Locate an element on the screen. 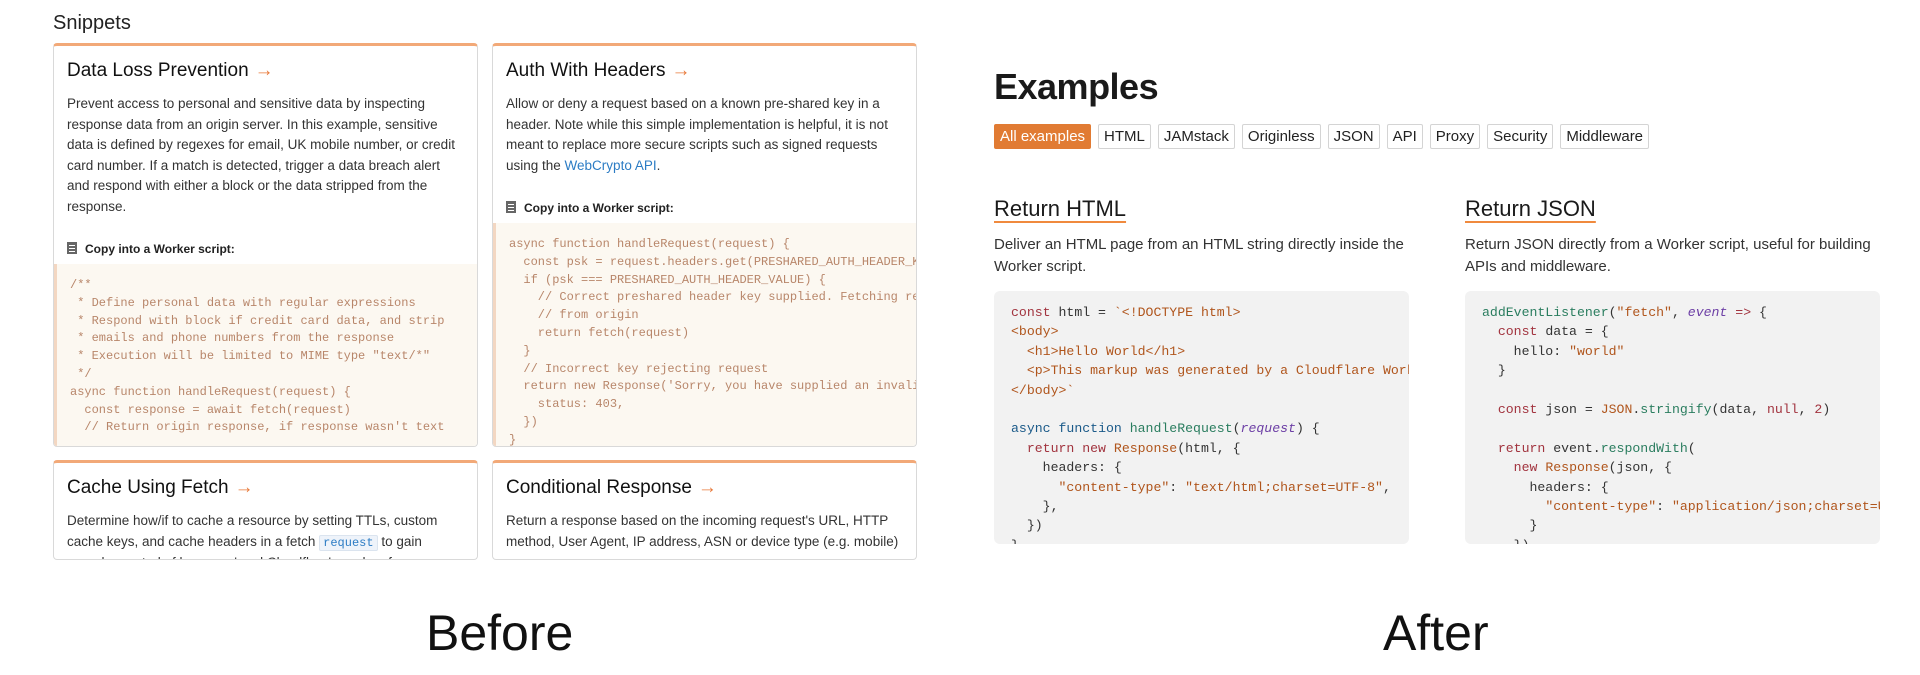 The image size is (1920, 675). filter-middleware: Middleware is located at coordinates (1605, 136).